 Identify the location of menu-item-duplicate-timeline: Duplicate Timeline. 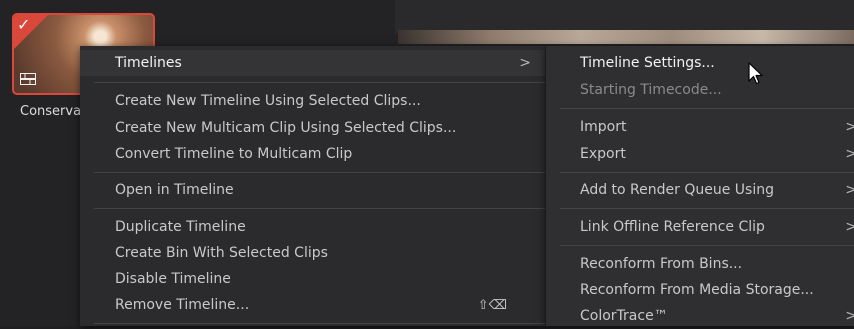
(312, 227).